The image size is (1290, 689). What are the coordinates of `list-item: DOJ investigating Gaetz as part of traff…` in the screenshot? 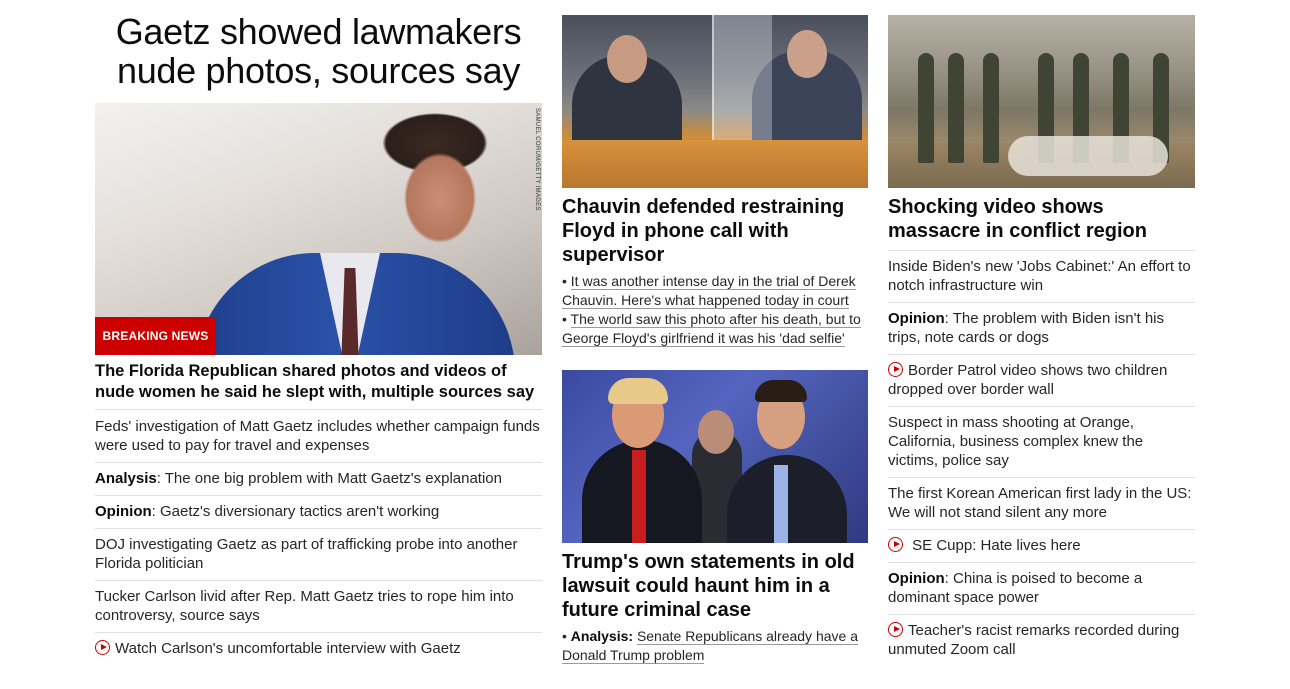 It's located at (318, 554).